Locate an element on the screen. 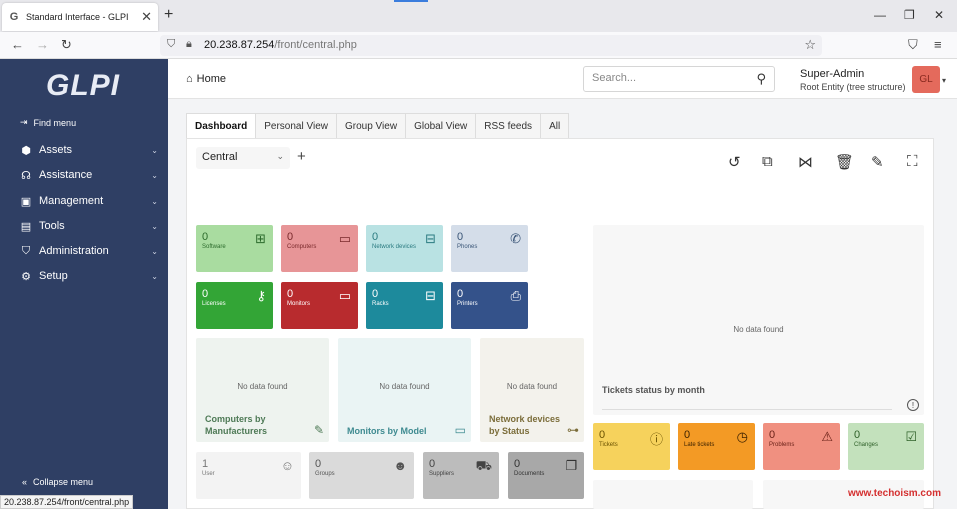 The height and width of the screenshot is (509, 957). widget-monitors-by-model: No data found Monitors by Model ▭ is located at coordinates (404, 390).